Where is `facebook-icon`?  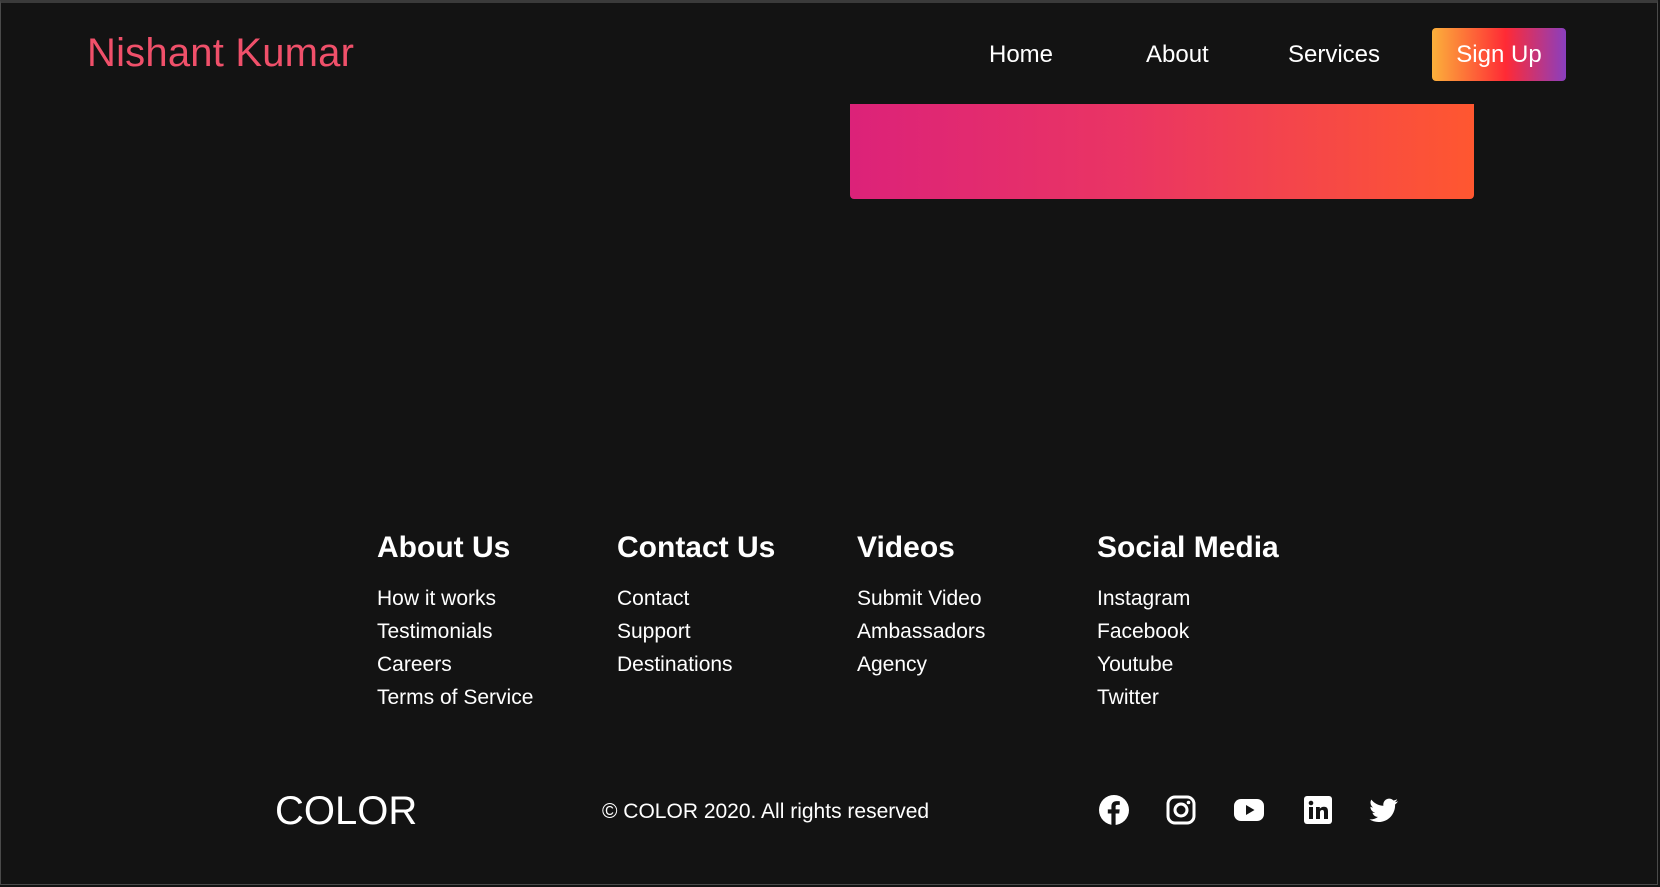
facebook-icon is located at coordinates (1114, 810).